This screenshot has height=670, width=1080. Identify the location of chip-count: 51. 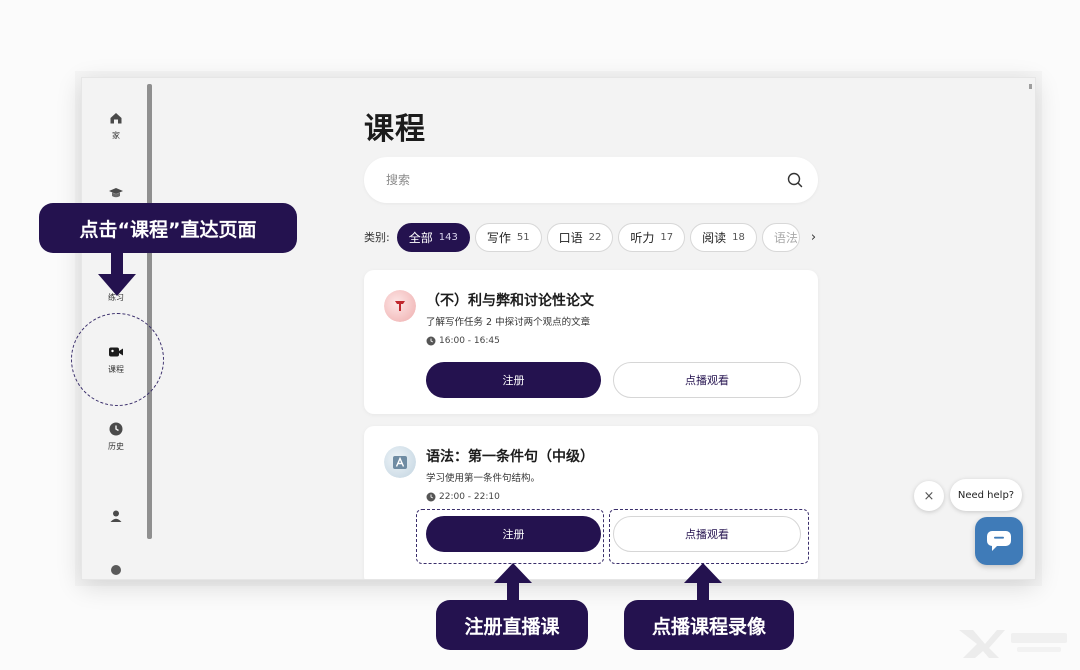
(523, 237).